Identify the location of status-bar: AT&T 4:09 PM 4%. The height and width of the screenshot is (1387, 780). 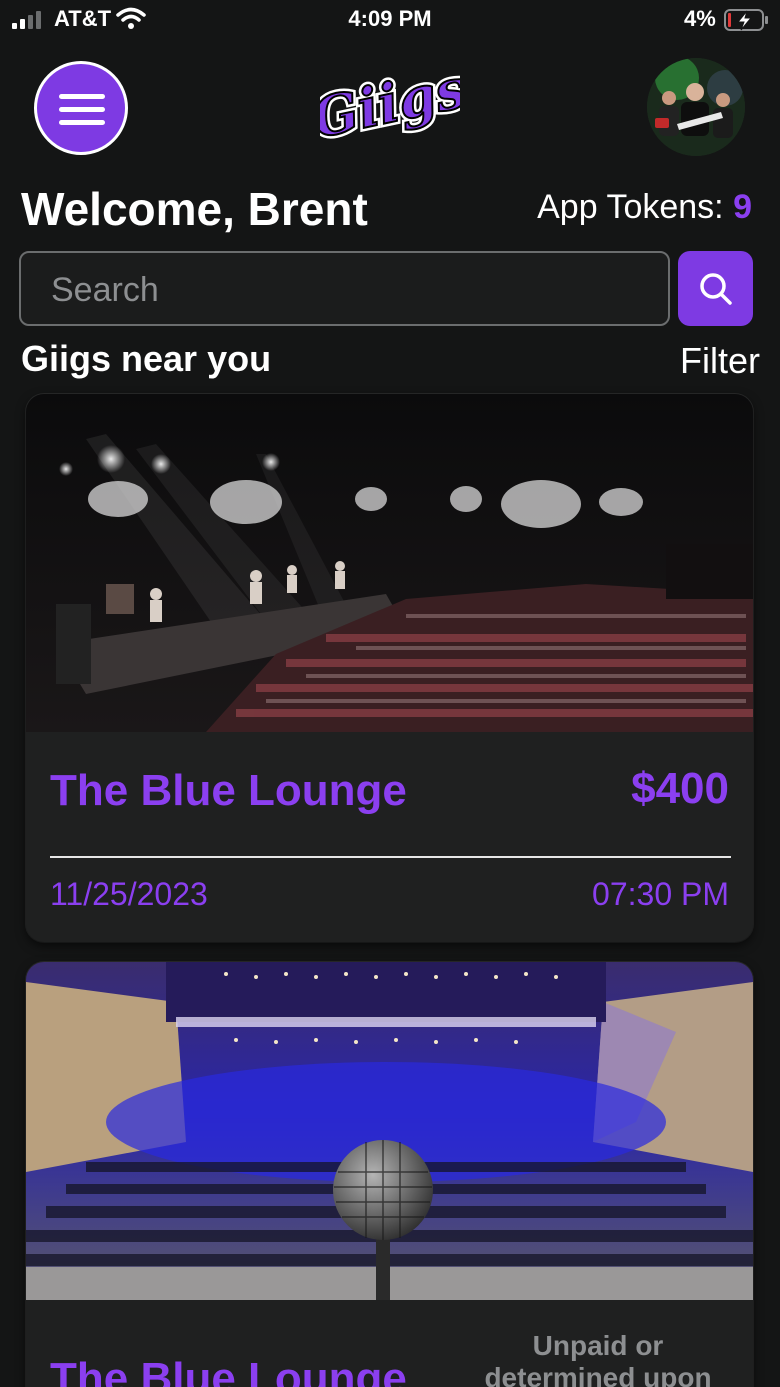
(390, 20).